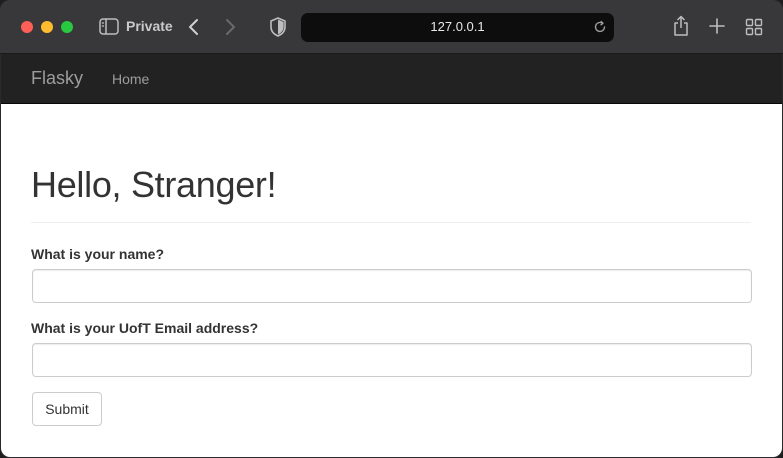 Image resolution: width=783 pixels, height=458 pixels. What do you see at coordinates (130, 79) in the screenshot?
I see `nav-link-home: Home` at bounding box center [130, 79].